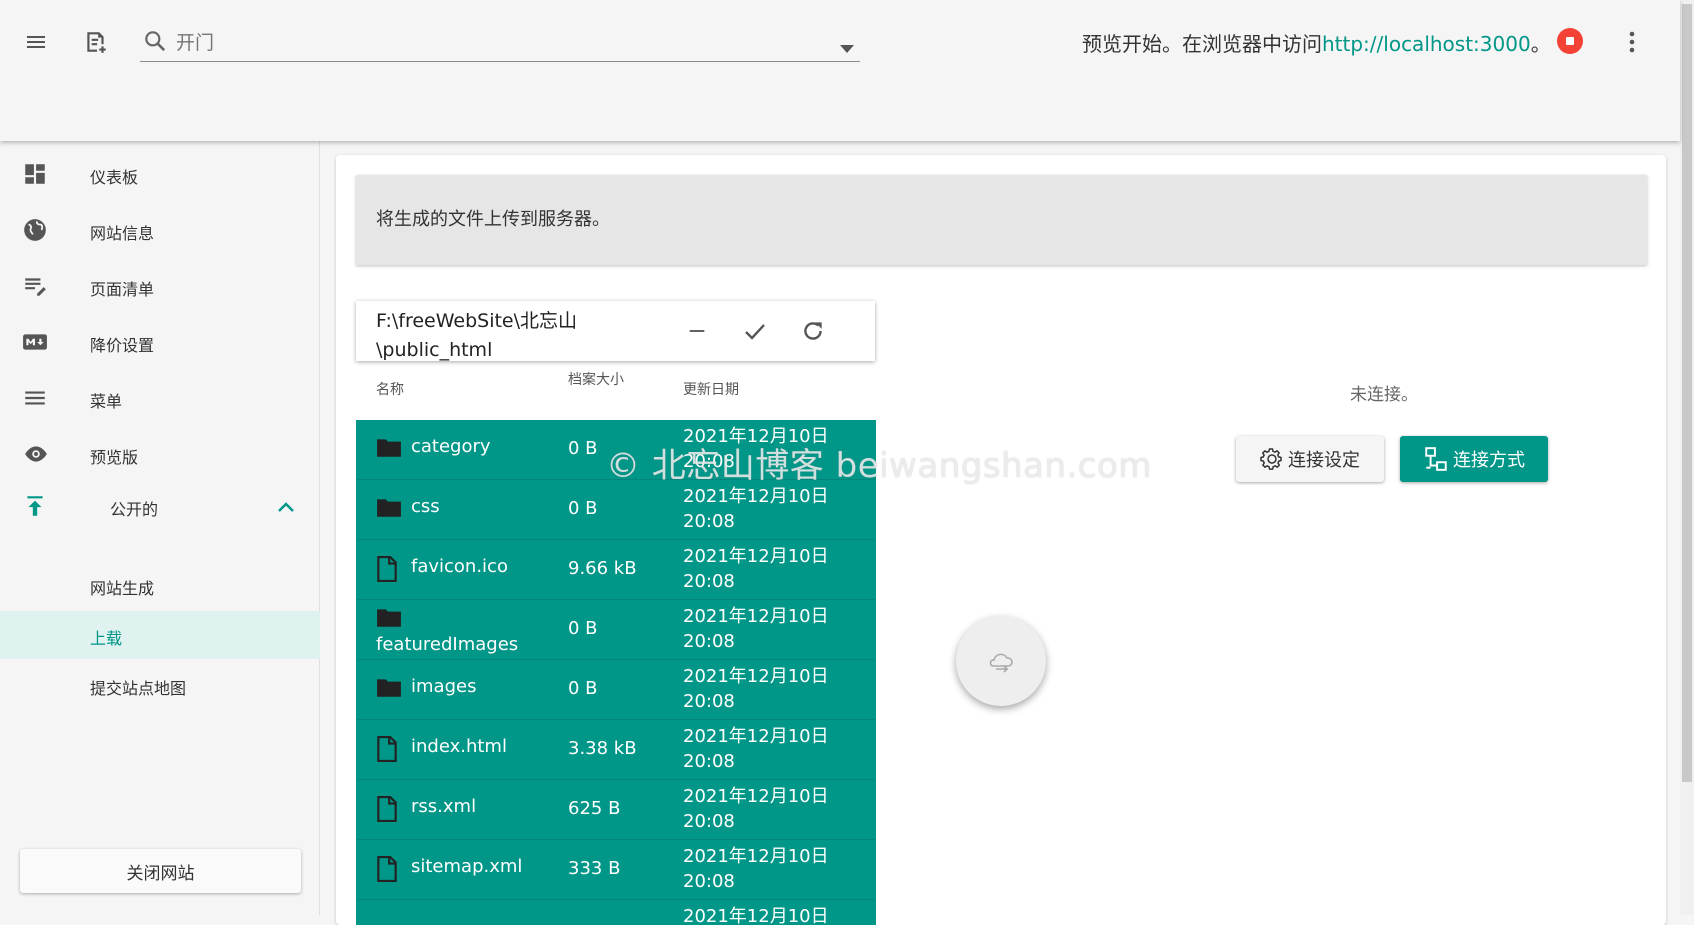  Describe the element at coordinates (160, 455) in the screenshot. I see `sidebar-item-preview: 预览版` at that location.